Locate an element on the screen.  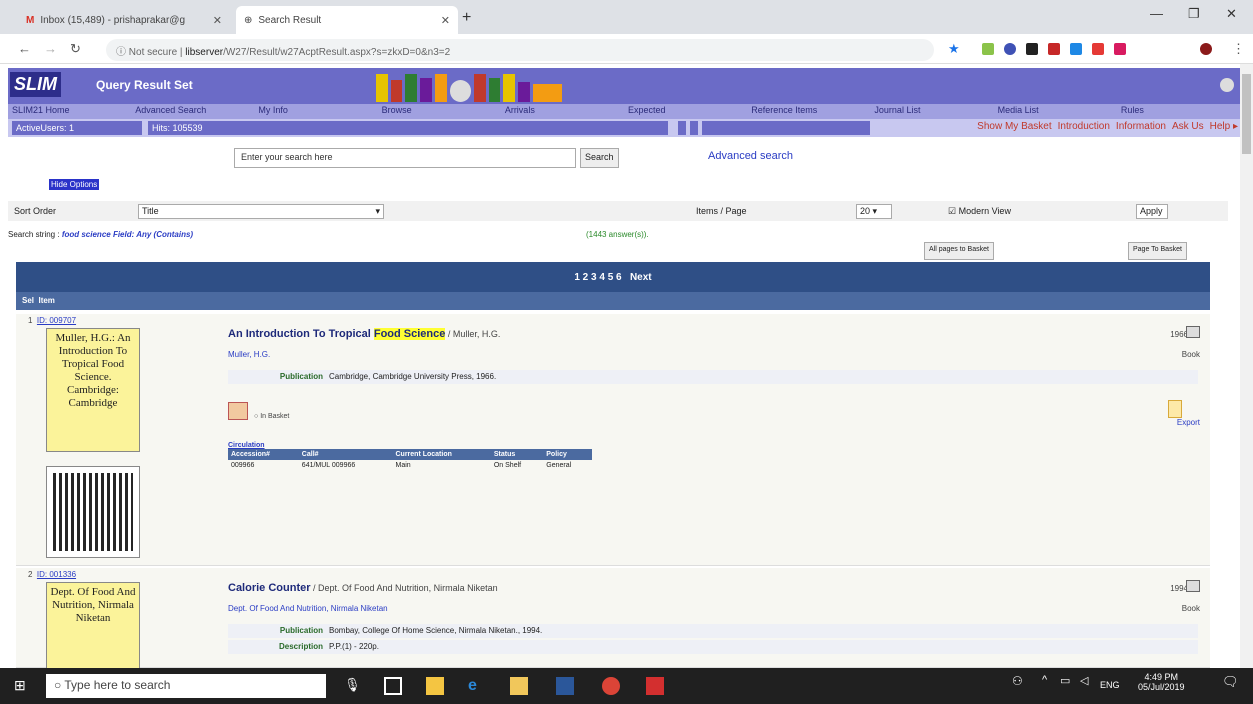
network-icon: ▭ is located at coordinates (1065, 680).